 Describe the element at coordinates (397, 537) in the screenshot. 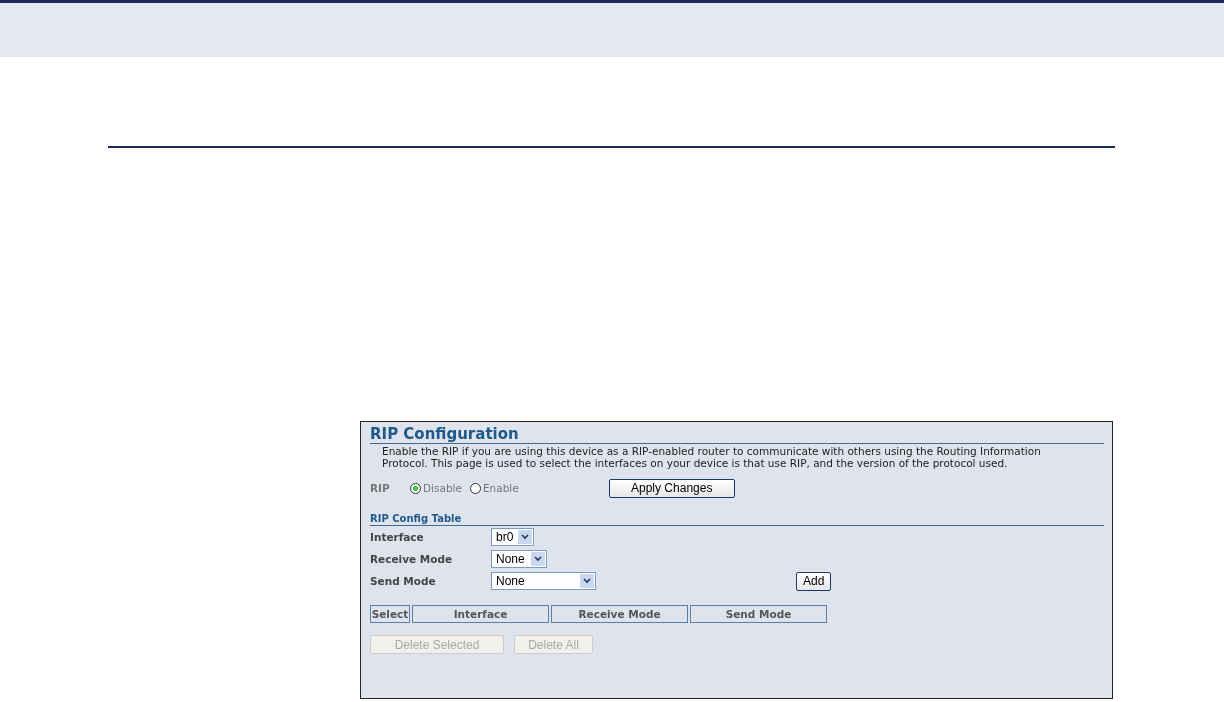

I see `field-label: Interface` at that location.